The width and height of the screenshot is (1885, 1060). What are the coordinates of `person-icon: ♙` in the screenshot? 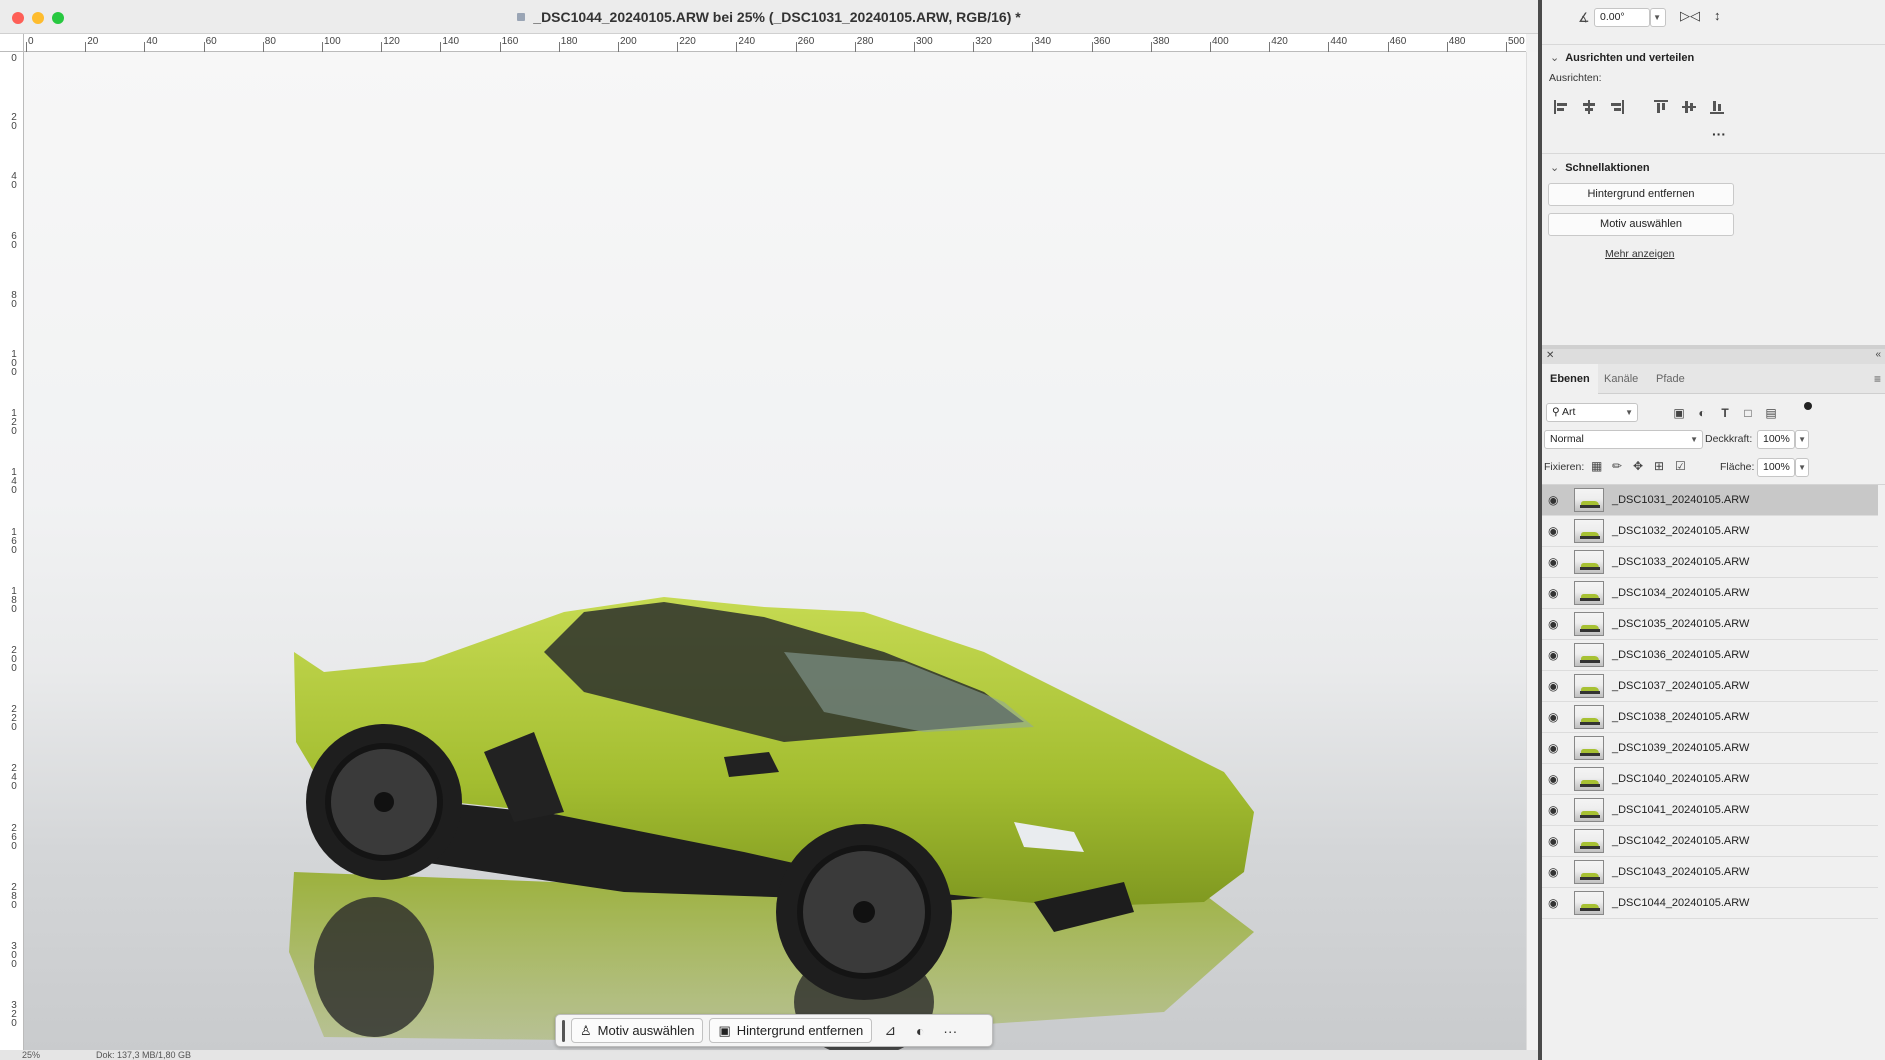 It's located at (586, 1030).